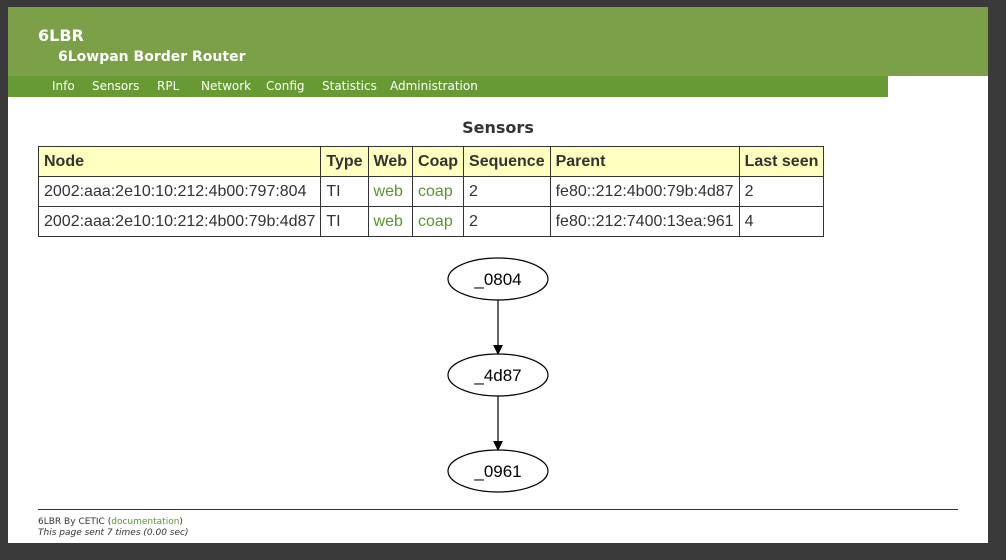 This screenshot has height=560, width=1006. What do you see at coordinates (498, 509) in the screenshot?
I see `footer-divider` at bounding box center [498, 509].